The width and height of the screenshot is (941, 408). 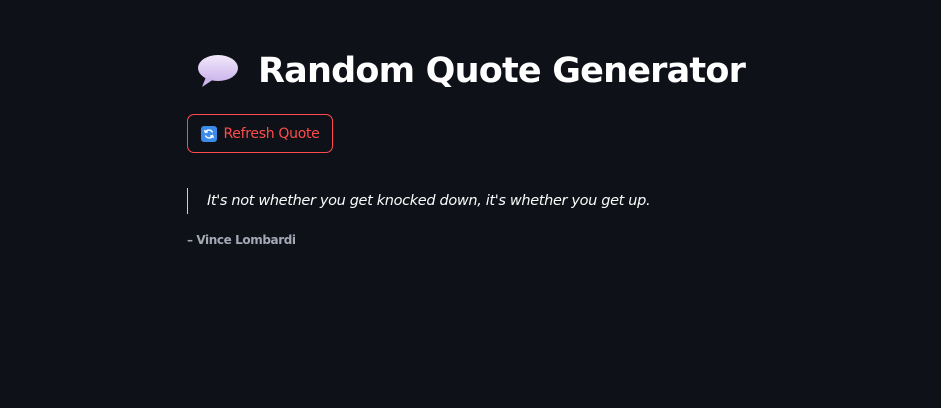 I want to click on refresh-quote-button: Refresh Quote, so click(x=260, y=133).